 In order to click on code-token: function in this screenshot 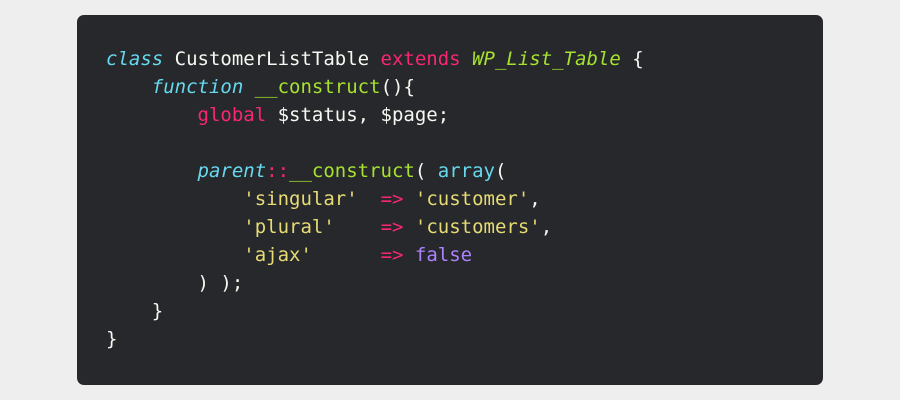, I will do `click(197, 87)`.